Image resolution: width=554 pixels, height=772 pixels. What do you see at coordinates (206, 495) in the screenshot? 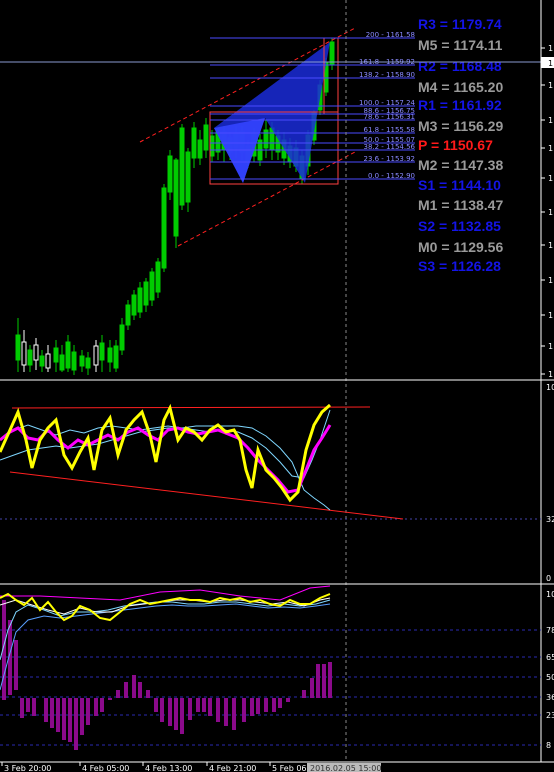
I see `osc1-trend-lower` at bounding box center [206, 495].